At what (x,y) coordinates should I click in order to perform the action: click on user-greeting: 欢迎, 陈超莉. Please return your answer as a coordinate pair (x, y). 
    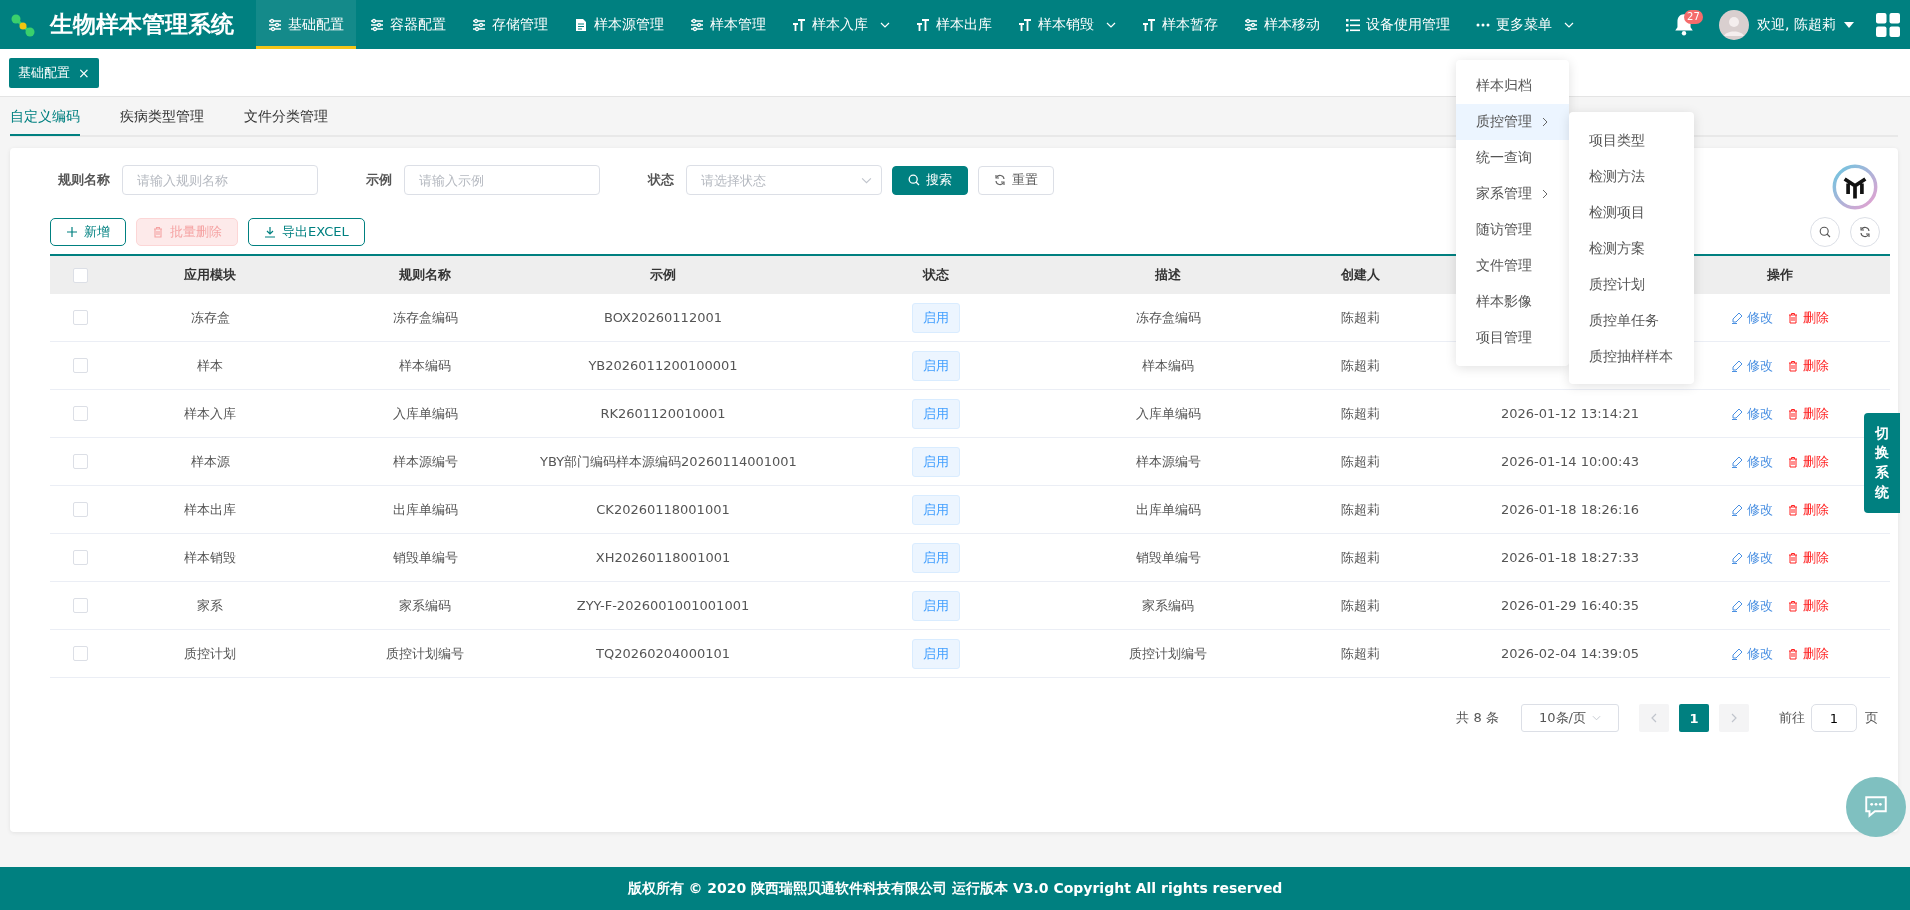
    Looking at the image, I should click on (1796, 24).